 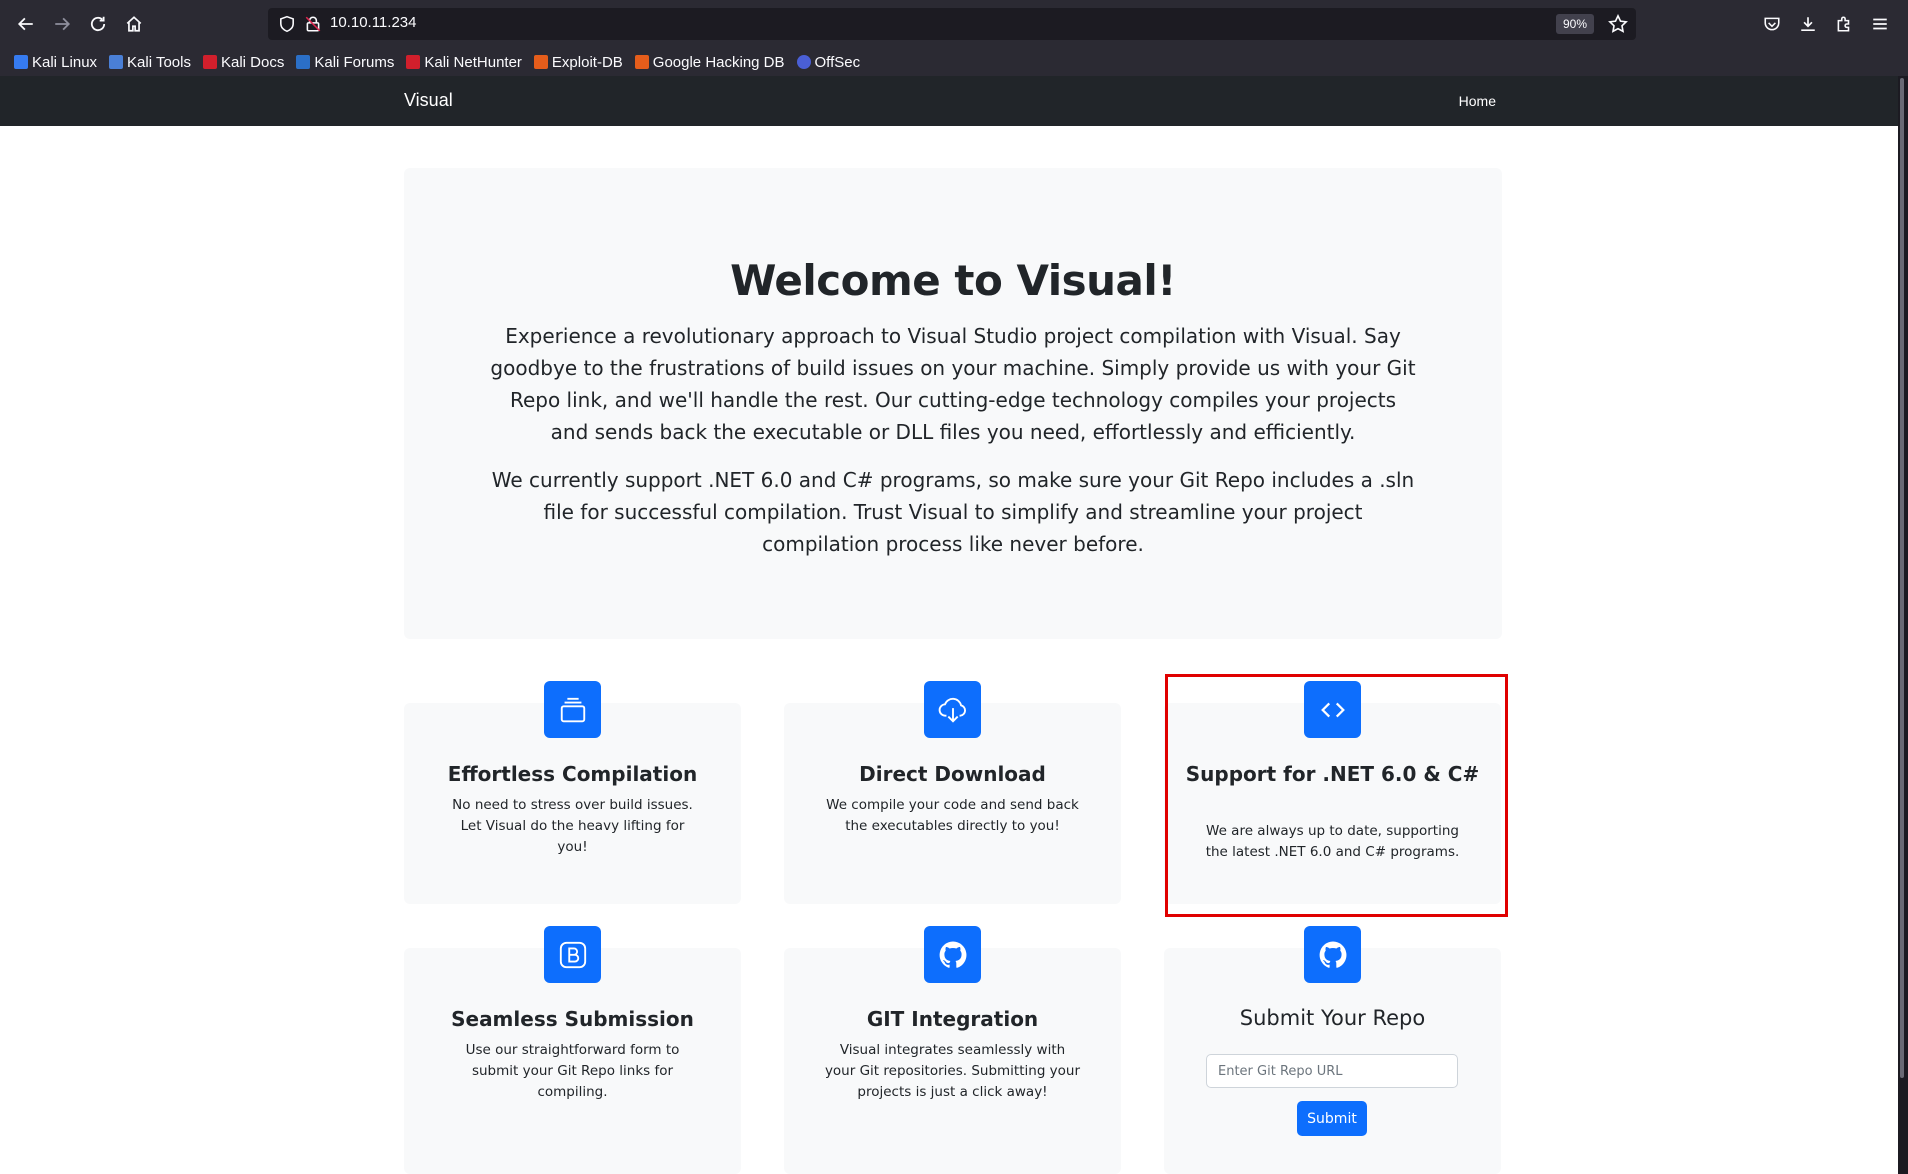 What do you see at coordinates (837, 62) in the screenshot?
I see `bookmark-label: OffSec` at bounding box center [837, 62].